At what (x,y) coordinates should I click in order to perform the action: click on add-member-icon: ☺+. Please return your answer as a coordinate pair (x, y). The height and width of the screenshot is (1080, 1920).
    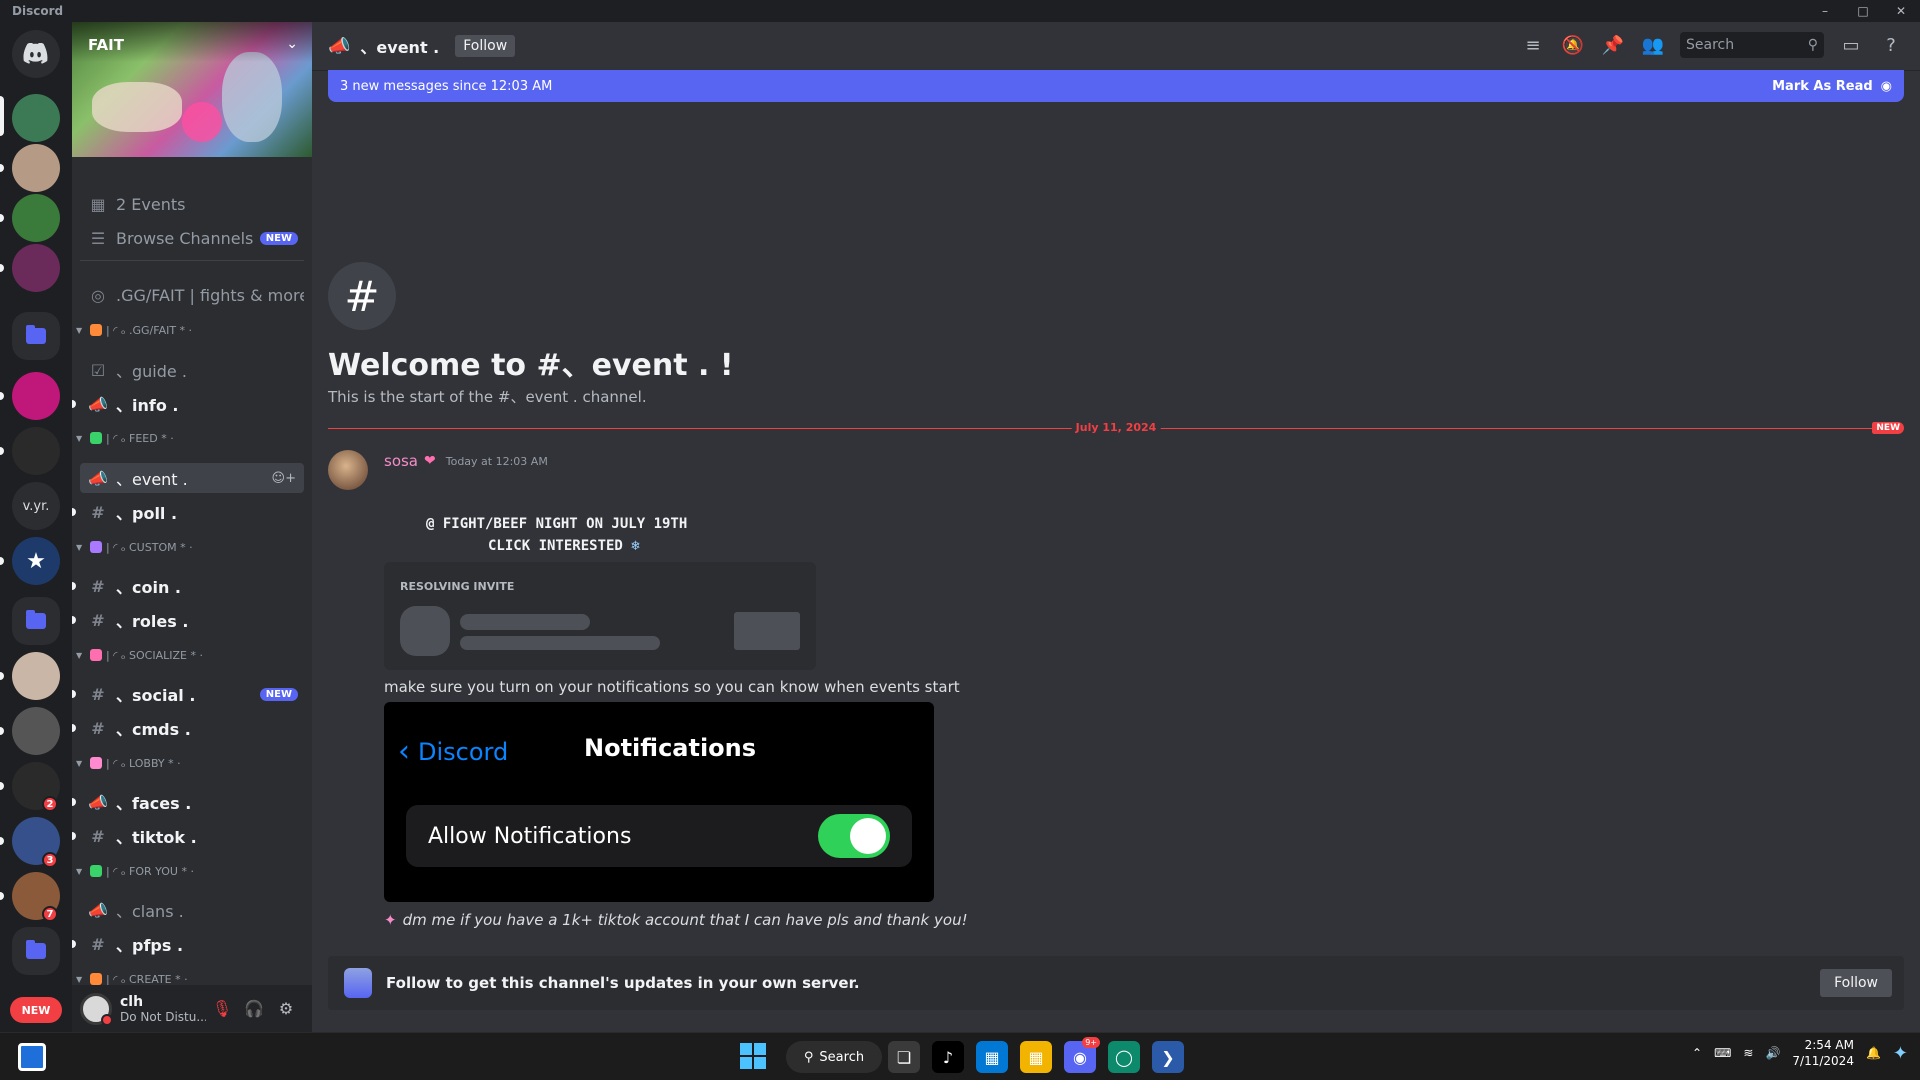
    Looking at the image, I should click on (284, 478).